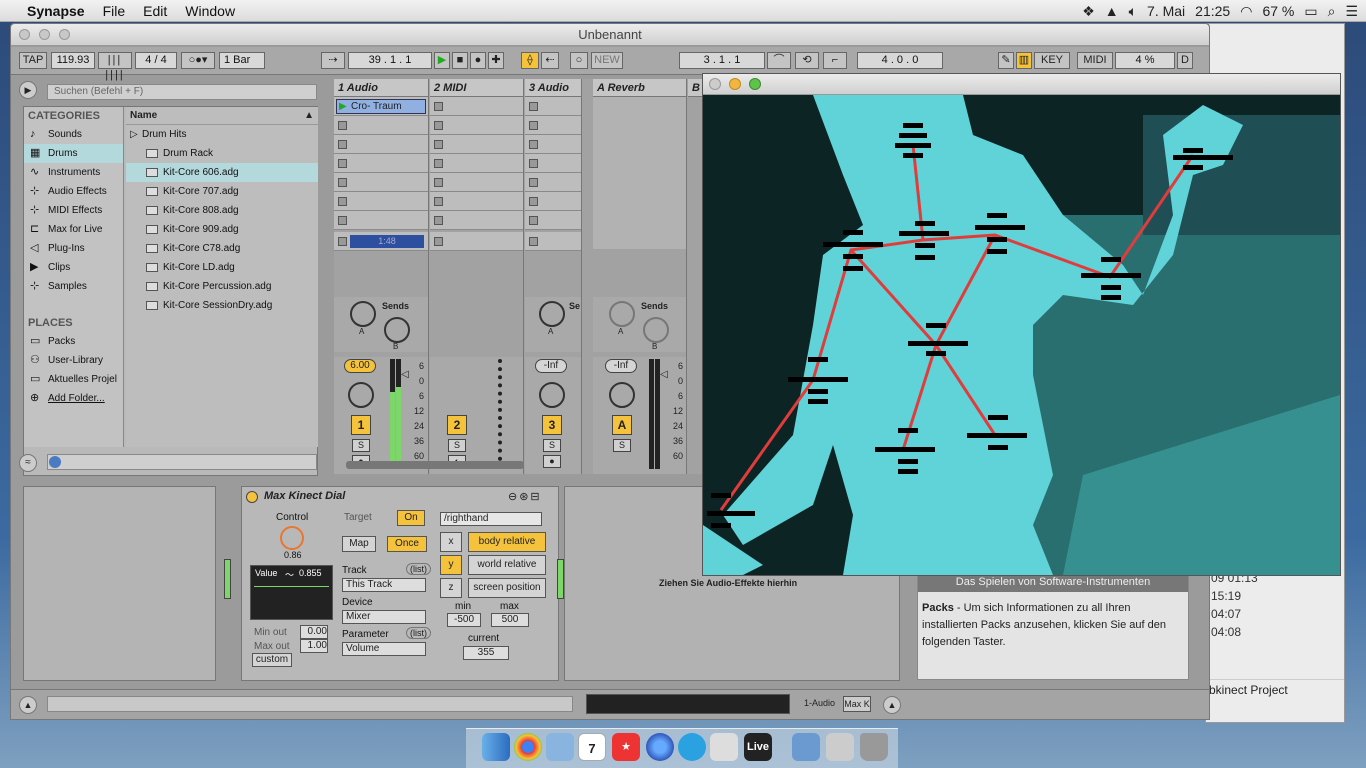  Describe the element at coordinates (73, 248) in the screenshot. I see `category-plug-ins: ◁ Plug-Ins` at that location.